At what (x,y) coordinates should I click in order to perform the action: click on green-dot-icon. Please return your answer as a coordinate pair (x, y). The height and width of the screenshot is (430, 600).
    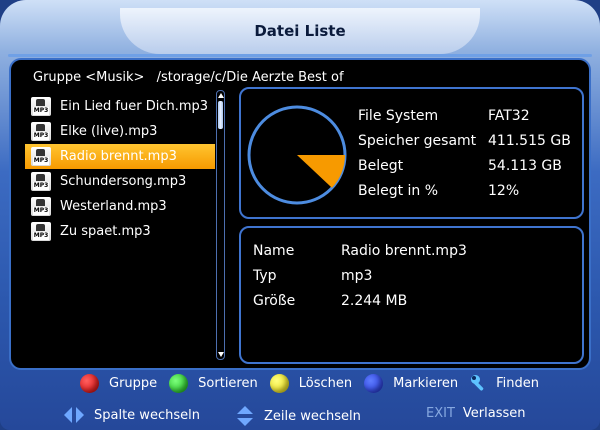
    Looking at the image, I should click on (179, 383).